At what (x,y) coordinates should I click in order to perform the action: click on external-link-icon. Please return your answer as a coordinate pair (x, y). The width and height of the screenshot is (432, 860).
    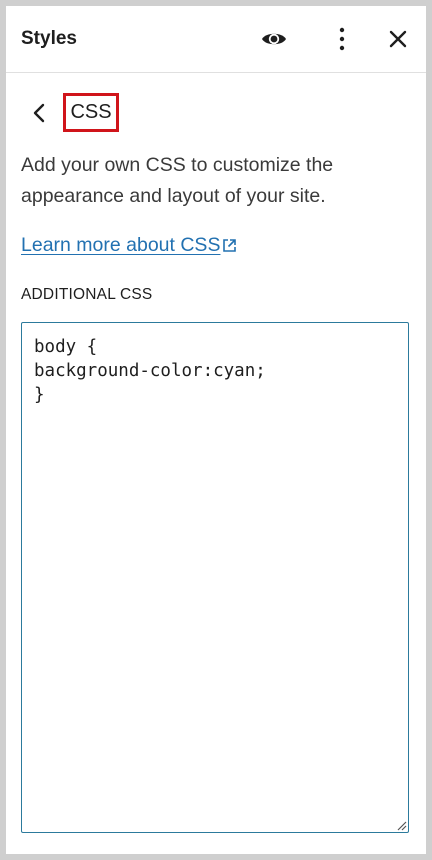
    Looking at the image, I should click on (230, 245).